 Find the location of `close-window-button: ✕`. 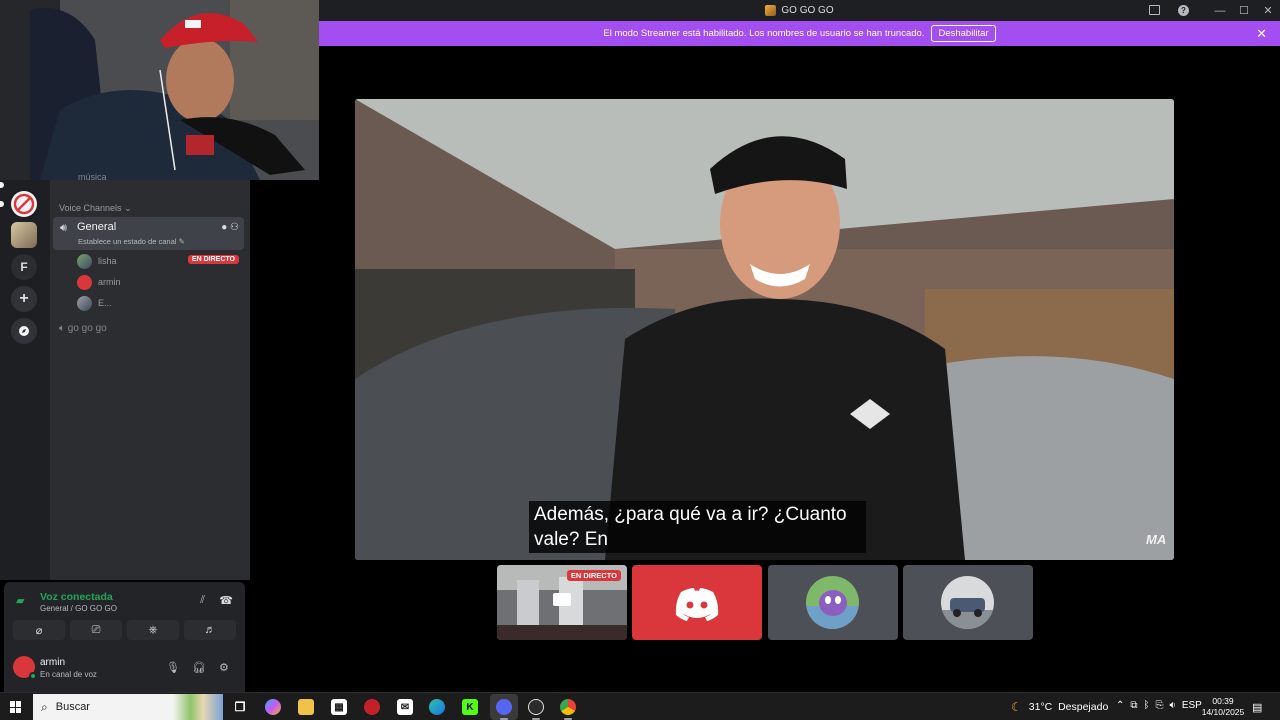

close-window-button: ✕ is located at coordinates (1268, 10).